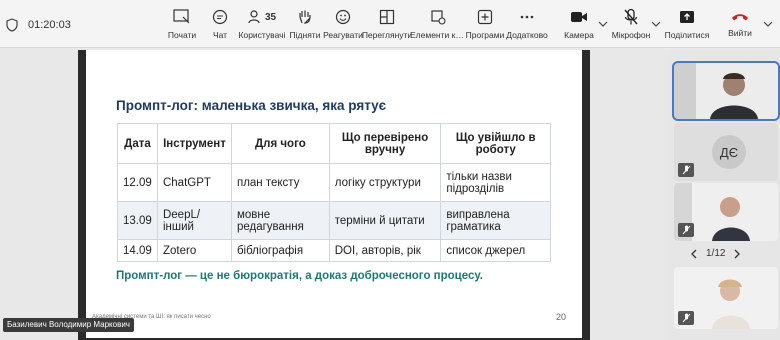 This screenshot has width=780, height=340. What do you see at coordinates (280, 220) in the screenshot?
I see `table-cell: мовне редагування` at bounding box center [280, 220].